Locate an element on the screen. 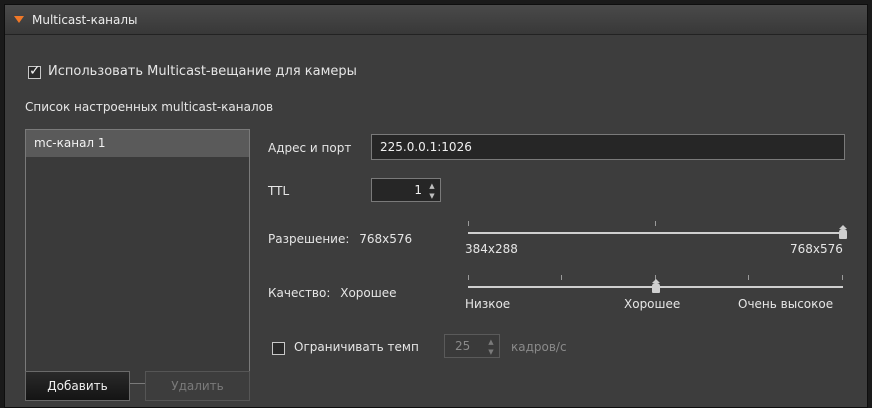 The image size is (872, 408). delete-button-label: Удалить is located at coordinates (197, 386).